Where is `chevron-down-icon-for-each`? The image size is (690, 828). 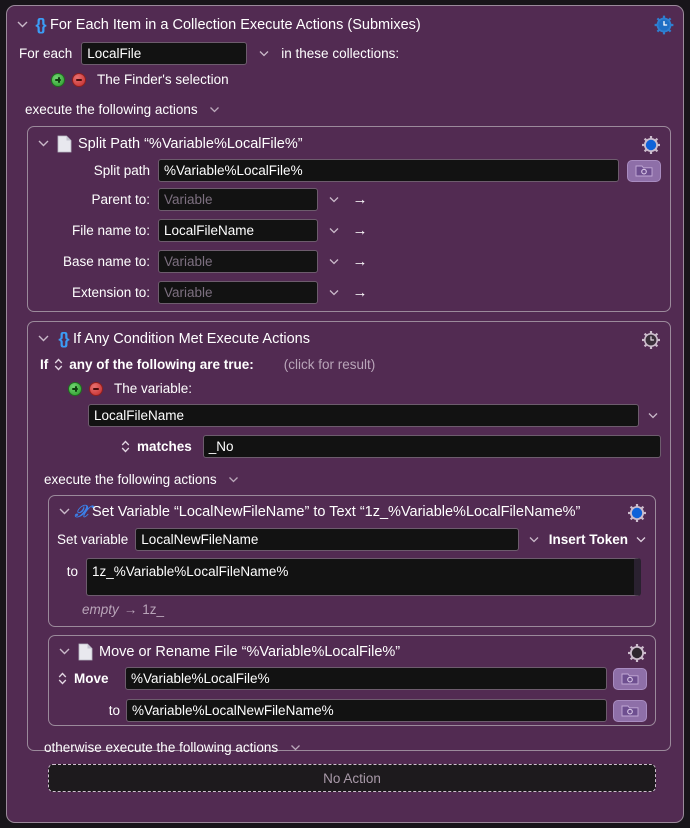 chevron-down-icon-for-each is located at coordinates (264, 54).